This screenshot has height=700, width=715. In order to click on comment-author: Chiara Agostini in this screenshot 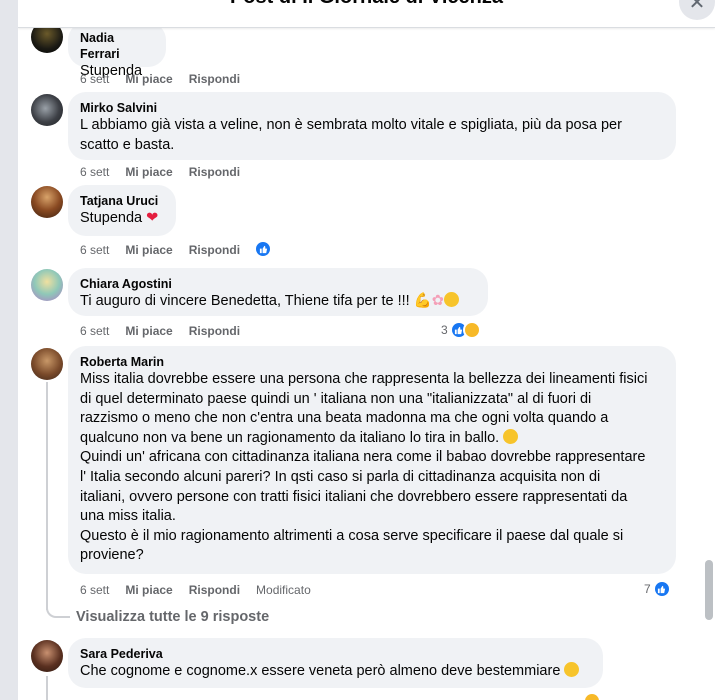, I will do `click(278, 284)`.